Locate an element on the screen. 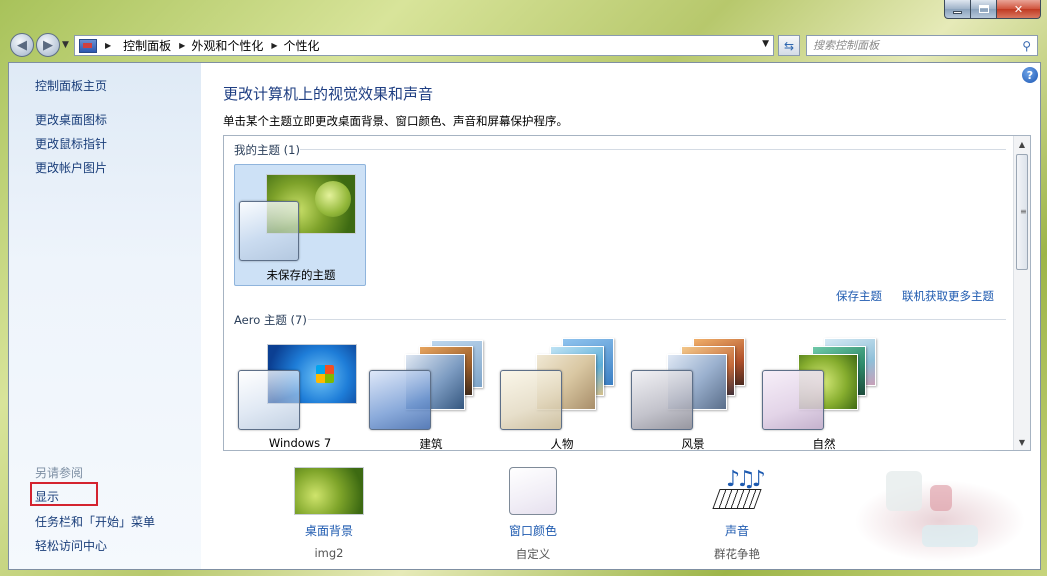 The height and width of the screenshot is (576, 1047). theme-tile-nature: 自然 is located at coordinates (824, 393).